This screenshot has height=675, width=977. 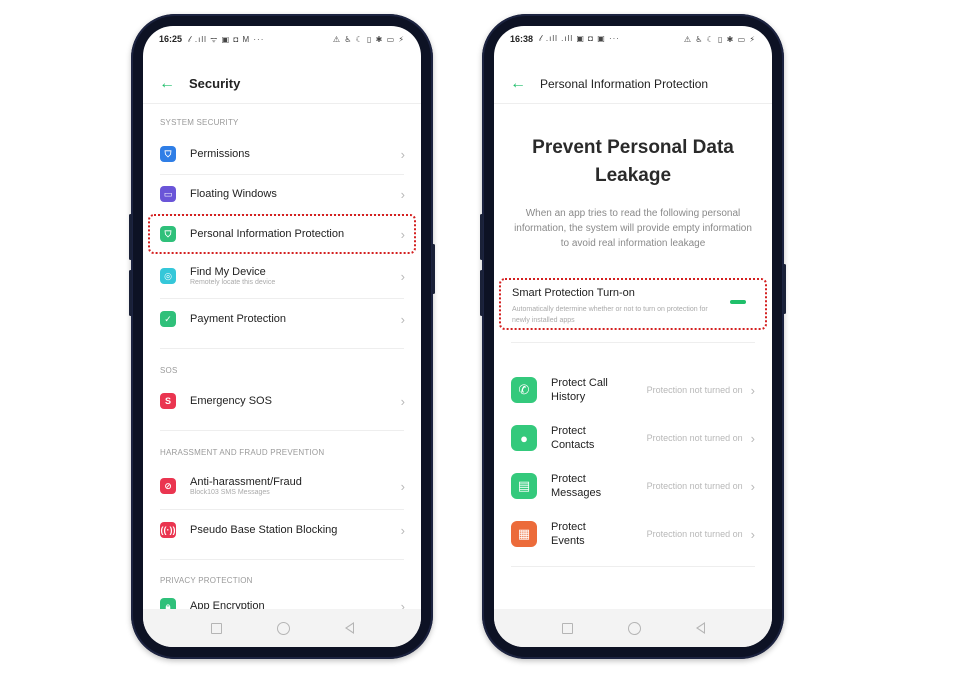 I want to click on row-title: Payment Protection, so click(x=238, y=319).